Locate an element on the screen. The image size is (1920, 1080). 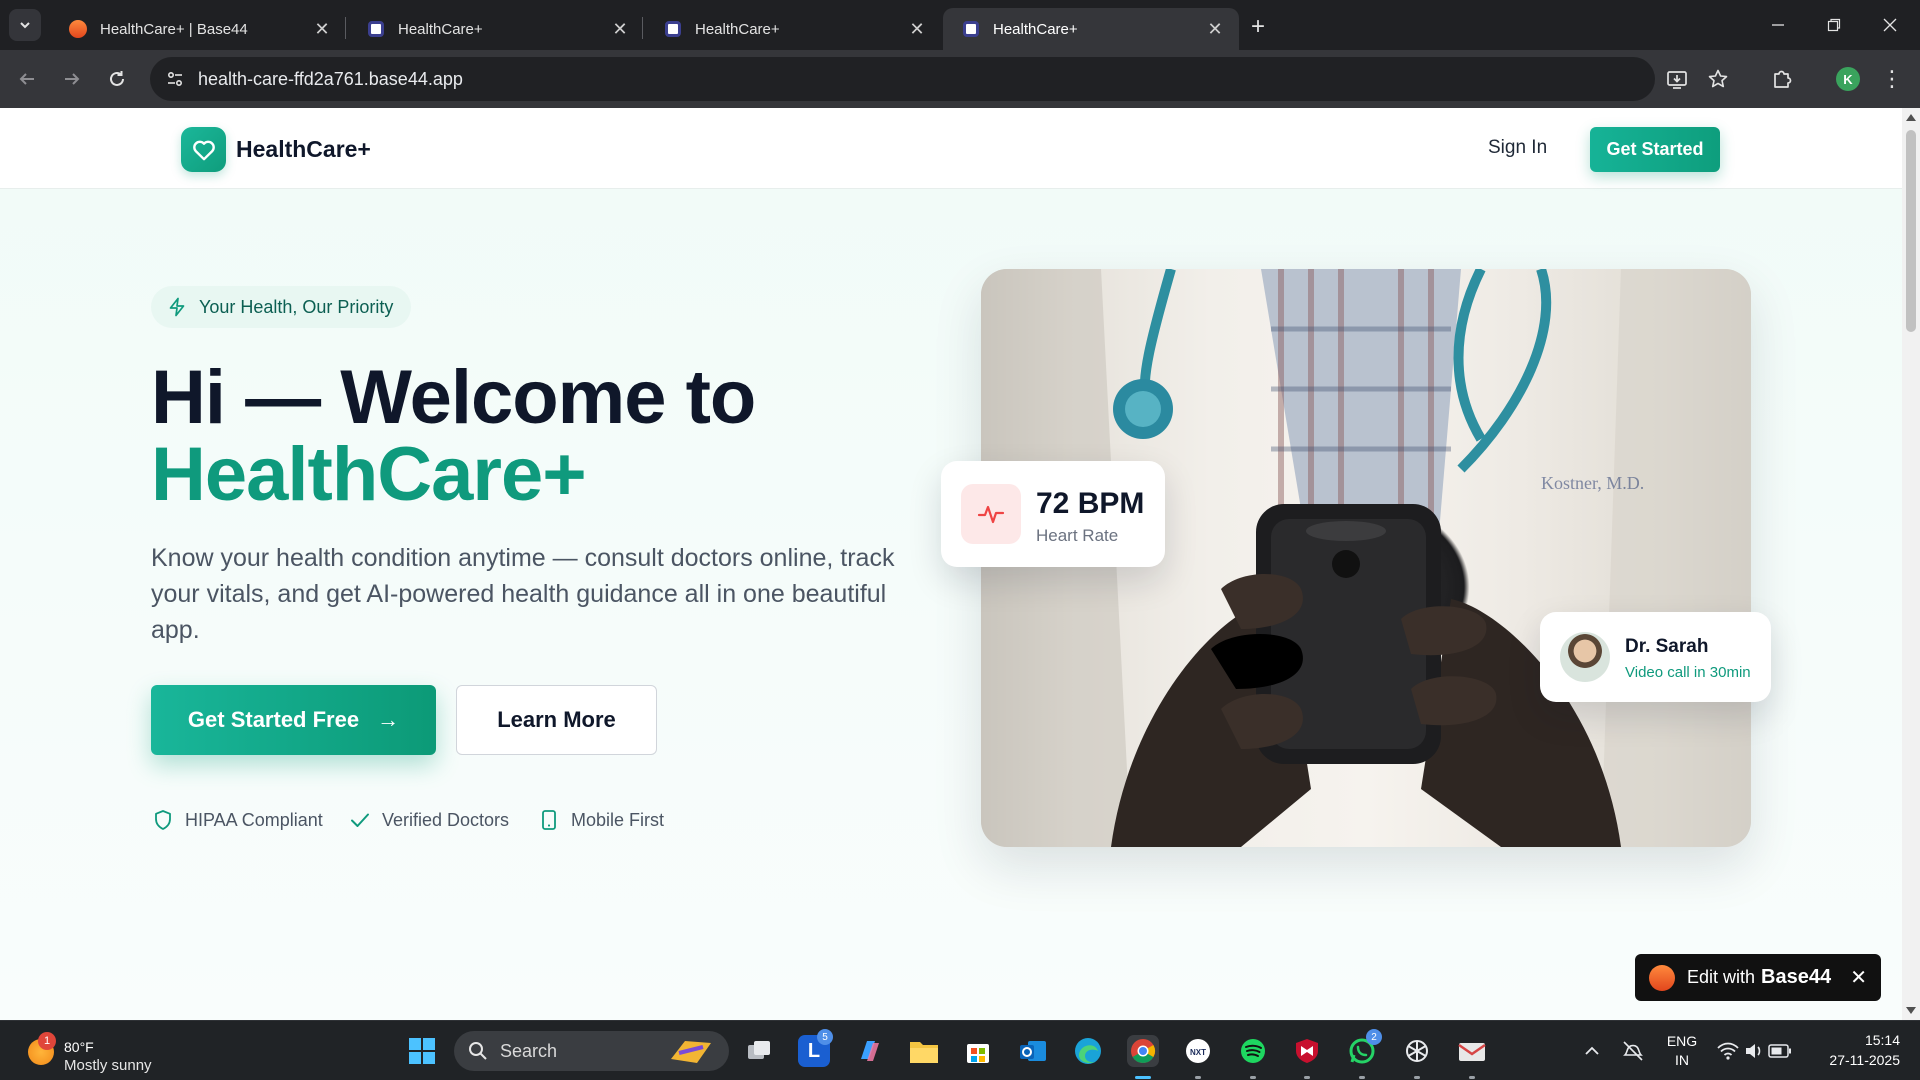
learn-more-button: Learn More is located at coordinates (556, 720).